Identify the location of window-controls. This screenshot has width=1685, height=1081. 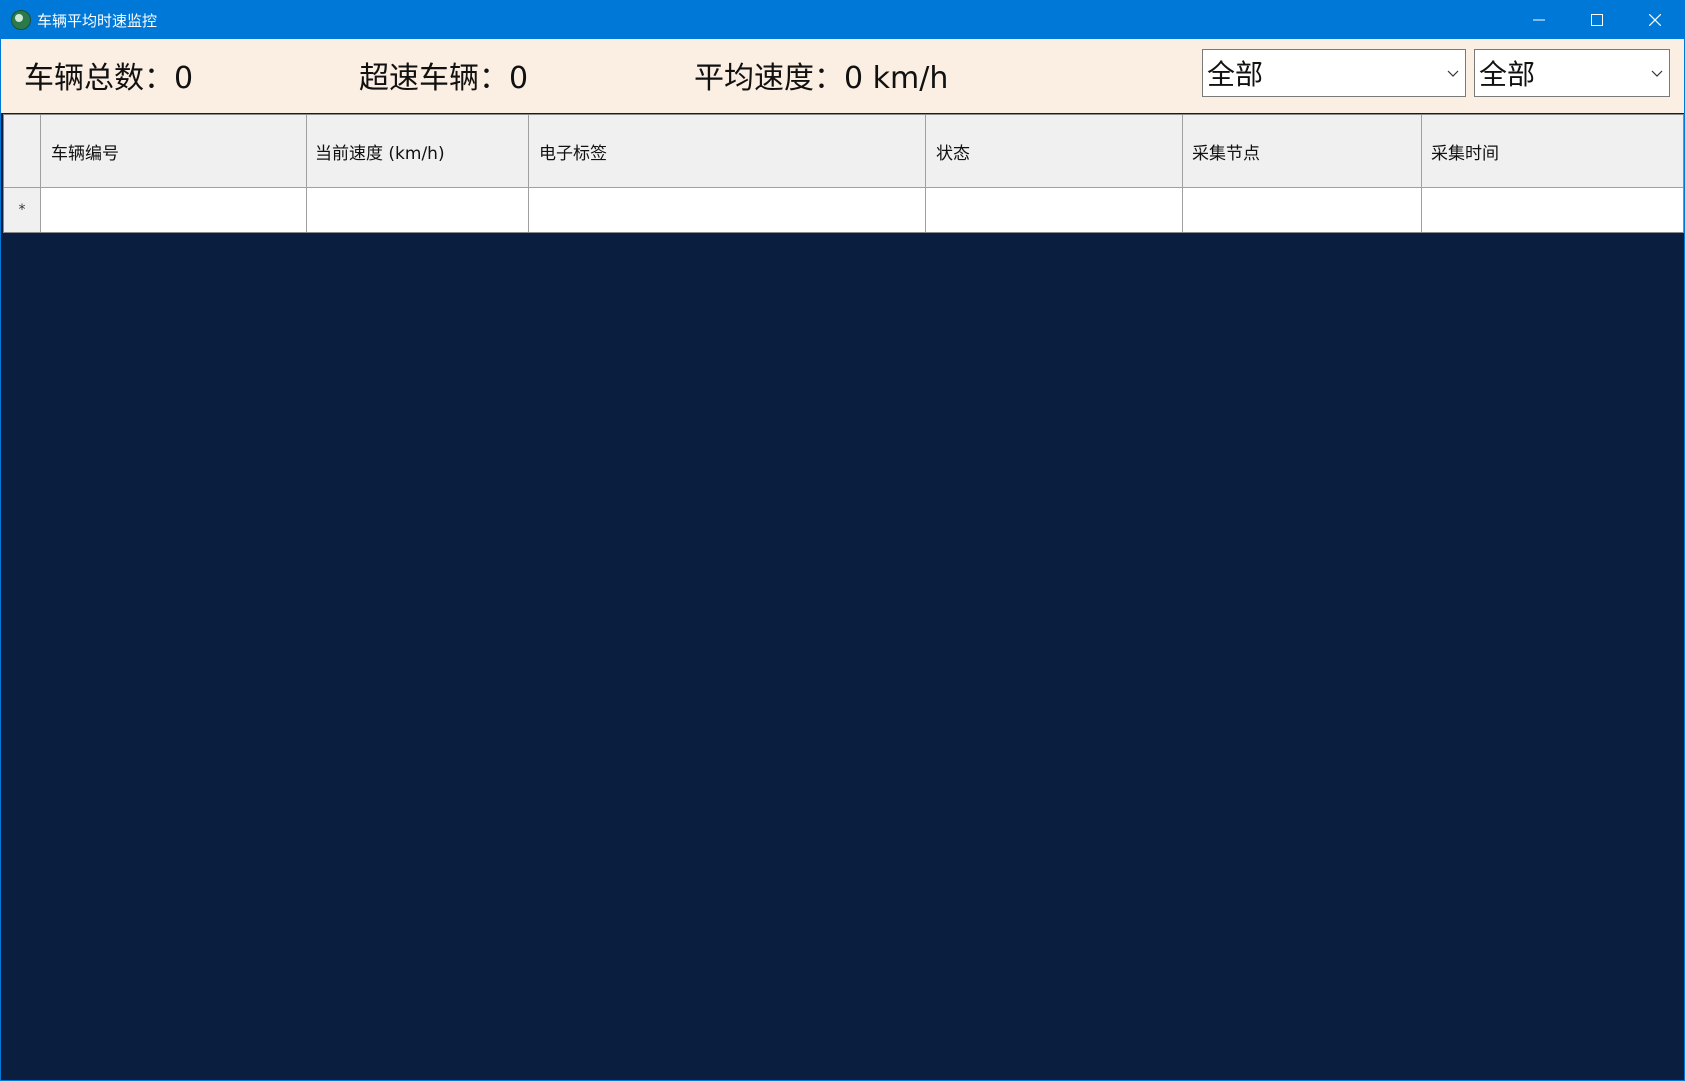
(1597, 20).